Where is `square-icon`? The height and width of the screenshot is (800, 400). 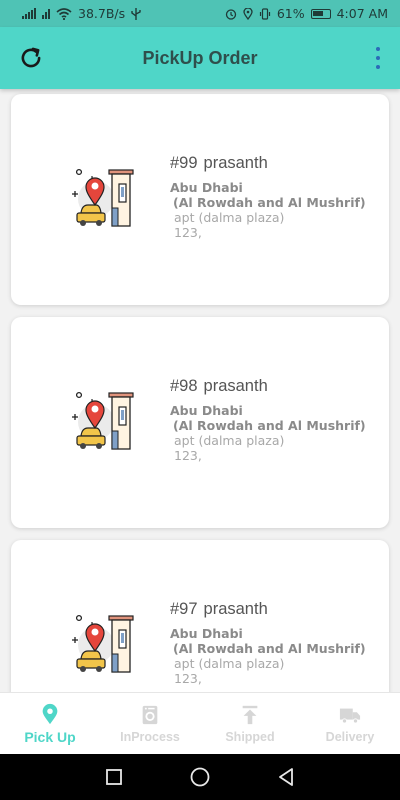
square-icon is located at coordinates (114, 777).